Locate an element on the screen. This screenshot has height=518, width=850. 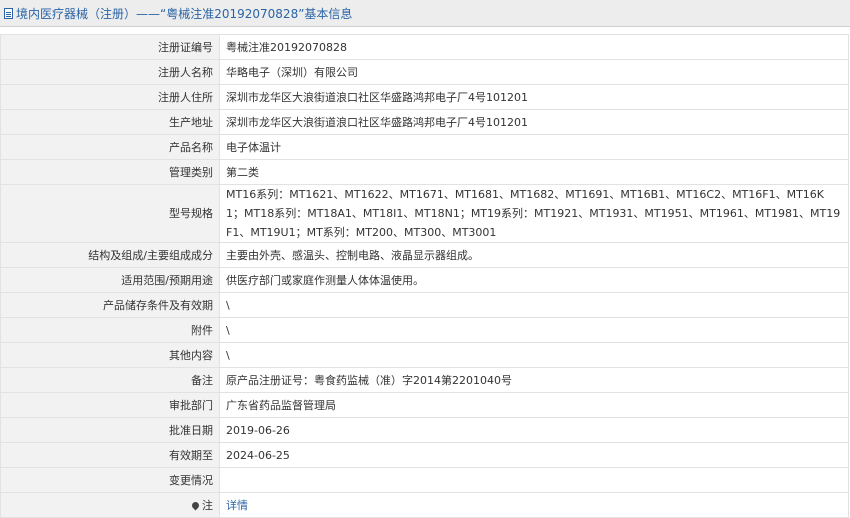
table-row: 生产地址 深圳市龙华区大浪街道浪口社区华盛路鸿邦电子厂4号101201 is located at coordinates (424, 122).